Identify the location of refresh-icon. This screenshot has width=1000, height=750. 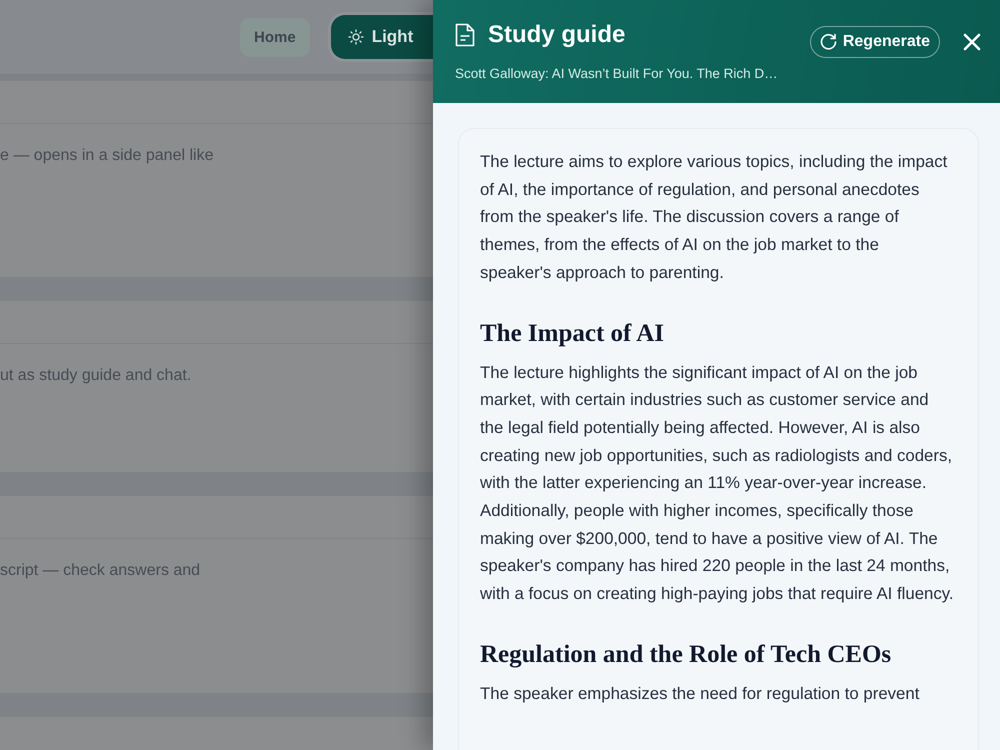
(828, 41).